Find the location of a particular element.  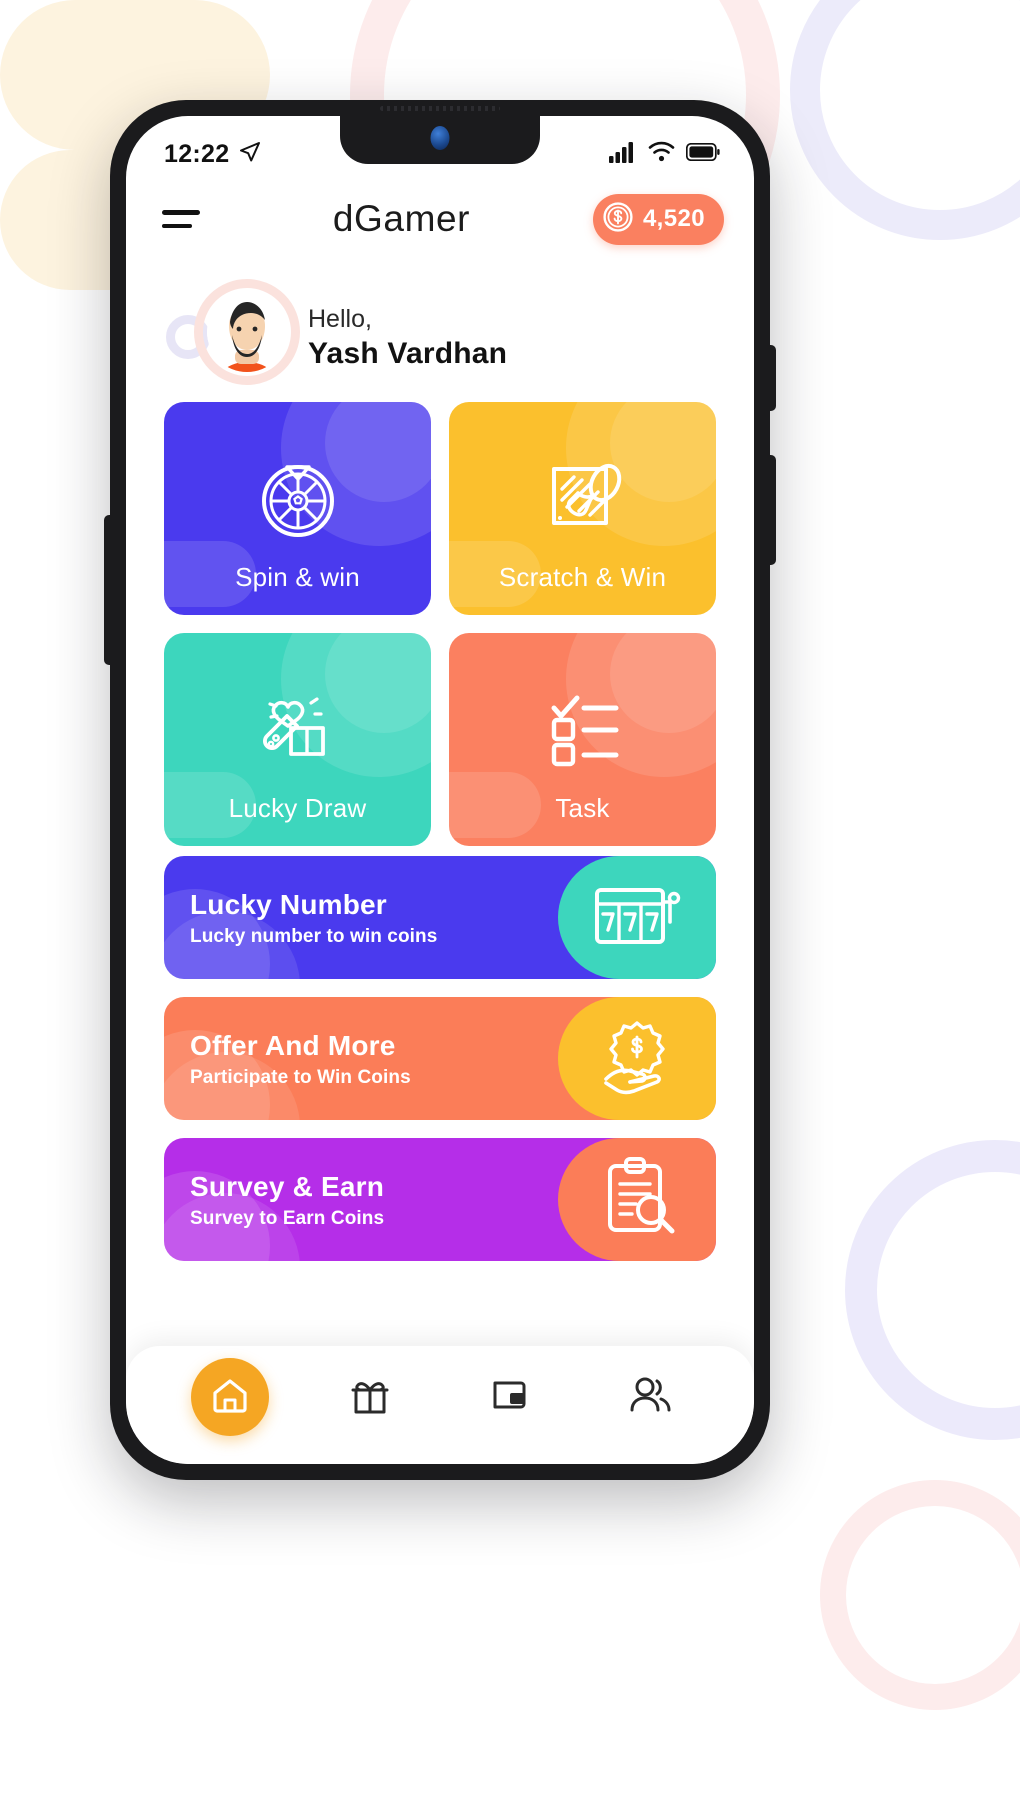

nav-item-wallet is located at coordinates (510, 1397).